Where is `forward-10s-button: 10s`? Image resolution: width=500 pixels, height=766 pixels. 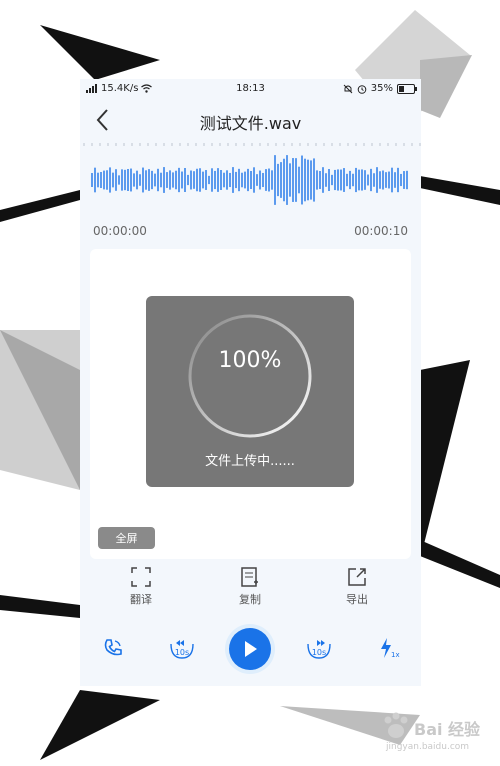
forward-10s-button: 10s is located at coordinates (319, 649).